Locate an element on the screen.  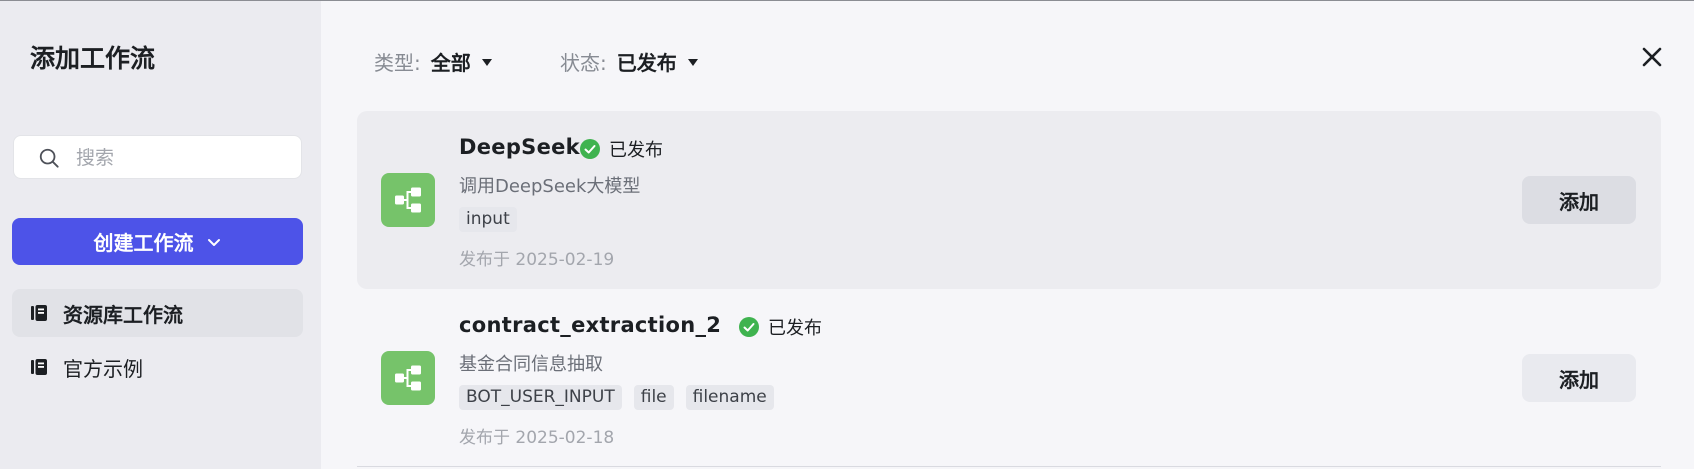
search-icon is located at coordinates (49, 158).